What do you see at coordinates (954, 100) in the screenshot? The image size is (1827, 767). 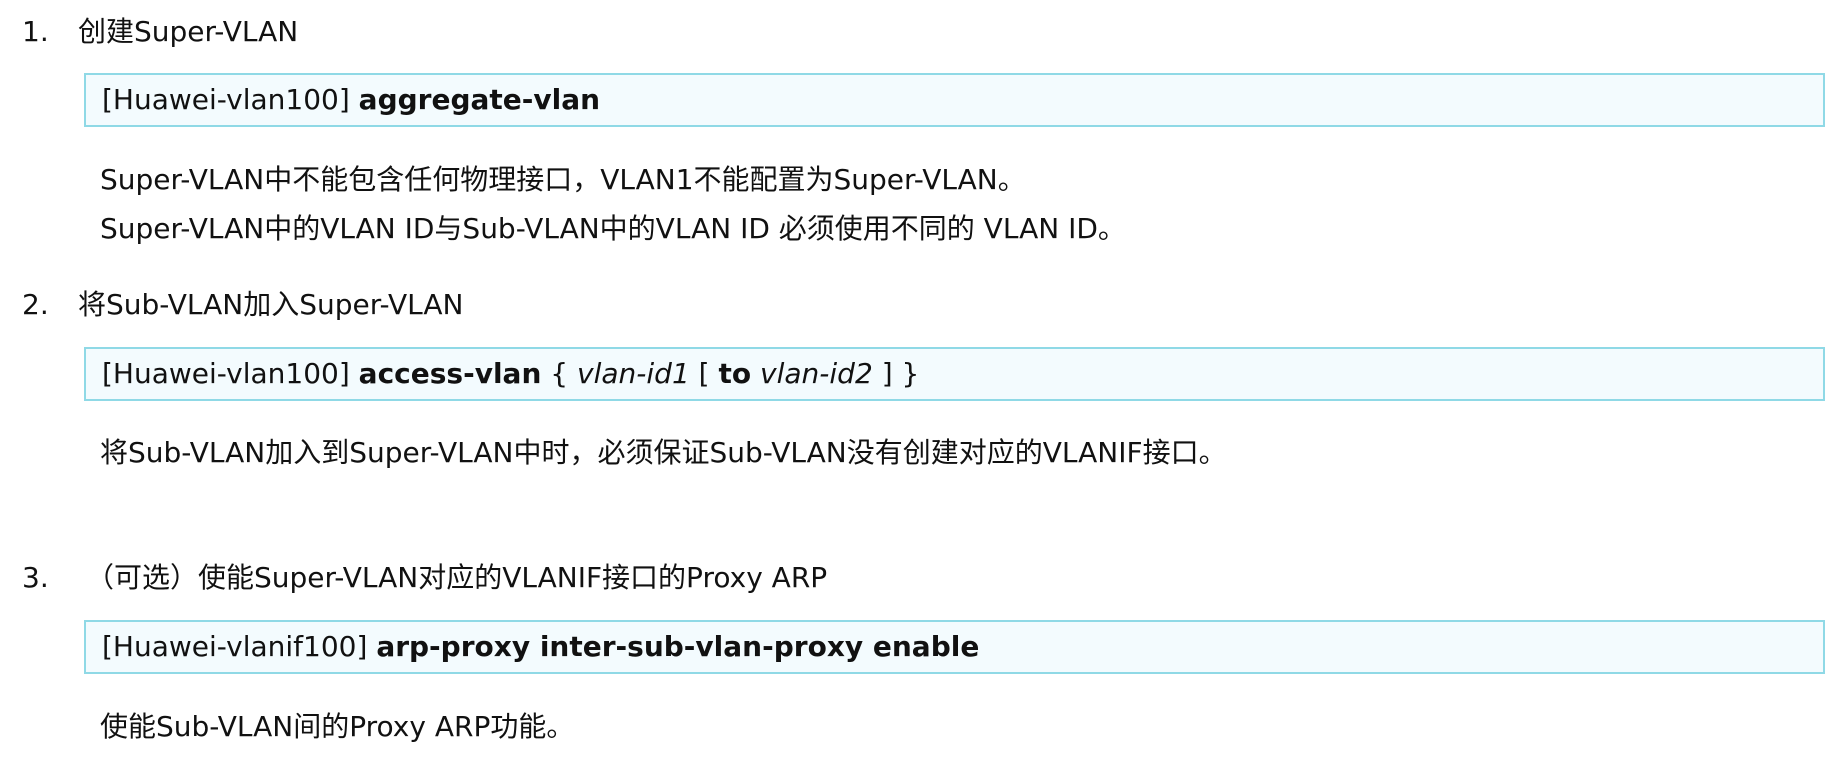 I see `step-1-command-box: [Huawei-vlan100] aggregate-vlan` at bounding box center [954, 100].